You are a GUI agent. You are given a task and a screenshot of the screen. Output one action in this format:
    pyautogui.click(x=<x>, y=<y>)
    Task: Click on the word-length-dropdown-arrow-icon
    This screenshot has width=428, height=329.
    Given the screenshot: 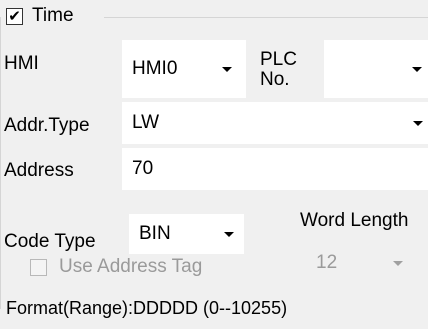 What is the action you would take?
    pyautogui.click(x=398, y=263)
    